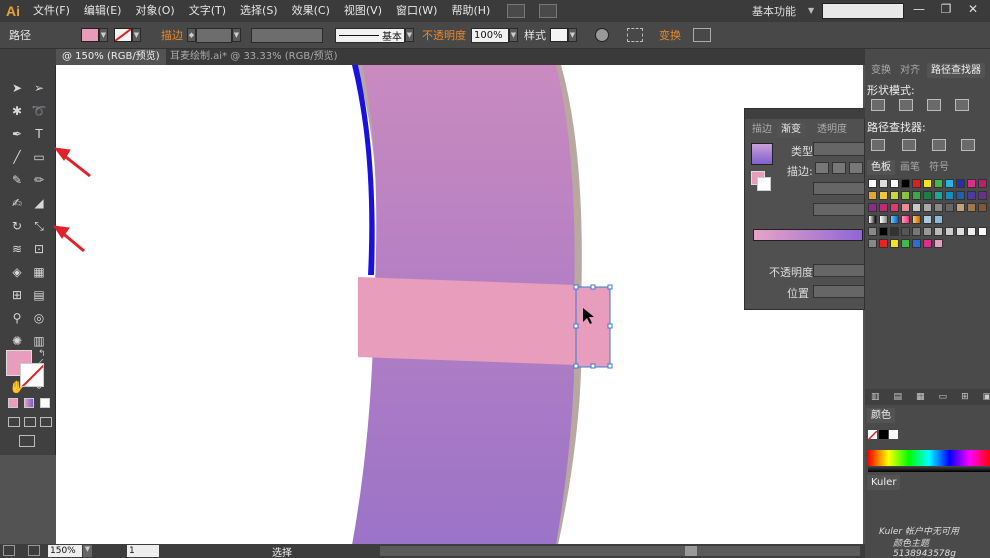 Image resolution: width=990 pixels, height=558 pixels. I want to click on gradient-aspect-field, so click(839, 209).